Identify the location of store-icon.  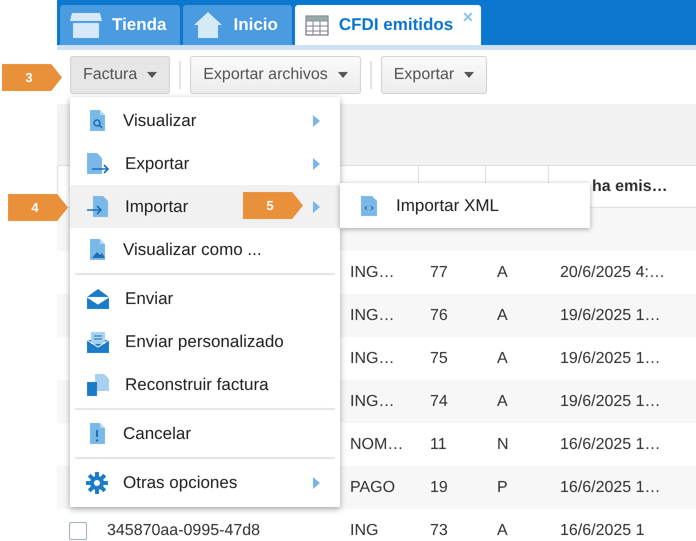
(86, 25).